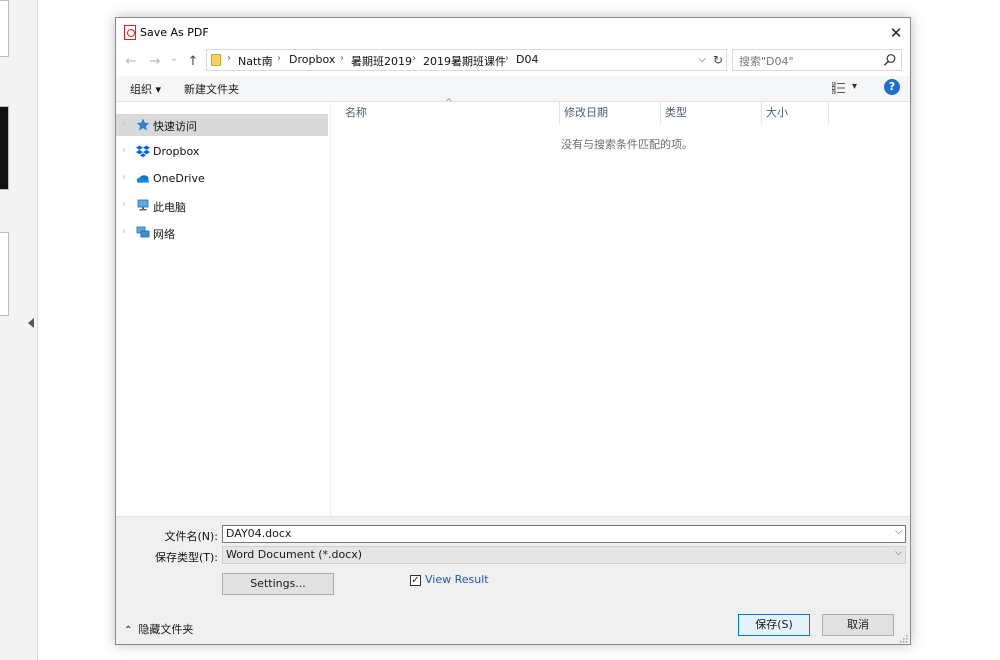 The image size is (1000, 660). Describe the element at coordinates (31, 323) in the screenshot. I see `collapse-panel-icon` at that location.